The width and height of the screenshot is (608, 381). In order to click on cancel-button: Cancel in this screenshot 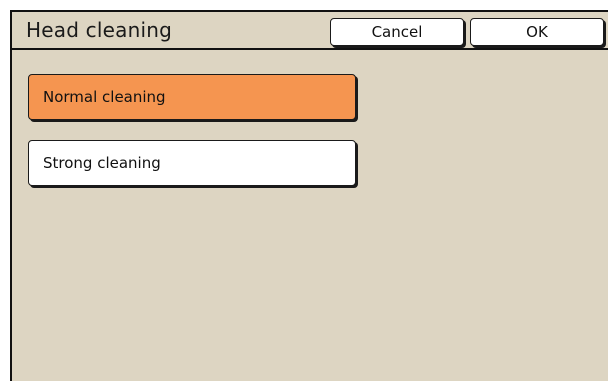, I will do `click(397, 32)`.